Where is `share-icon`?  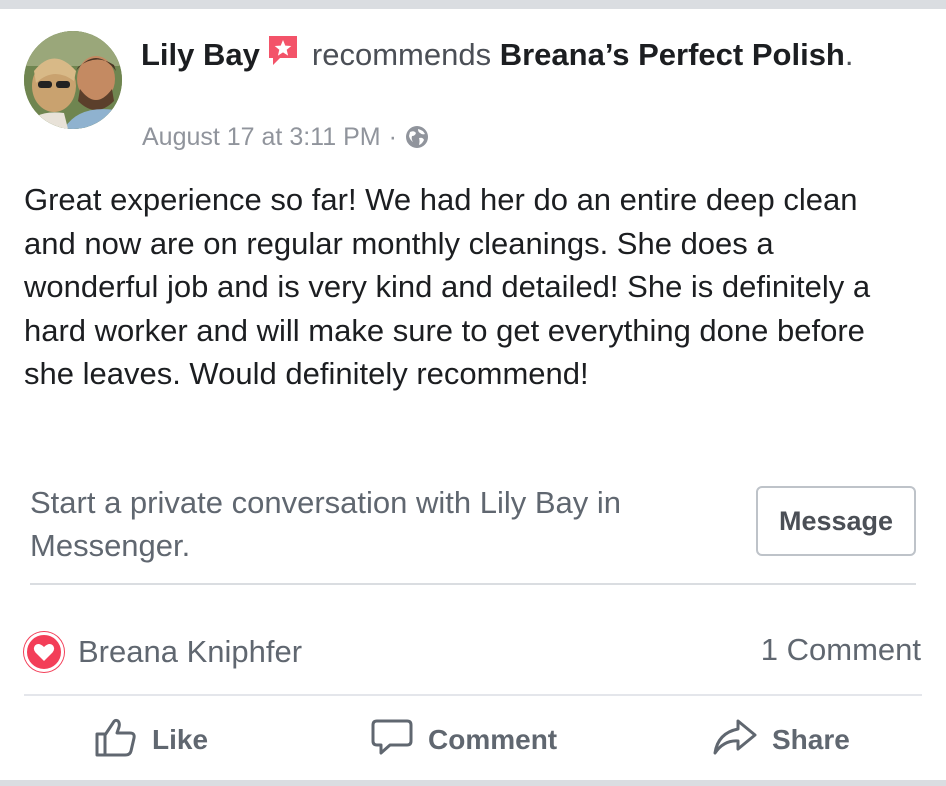
share-icon is located at coordinates (742, 740).